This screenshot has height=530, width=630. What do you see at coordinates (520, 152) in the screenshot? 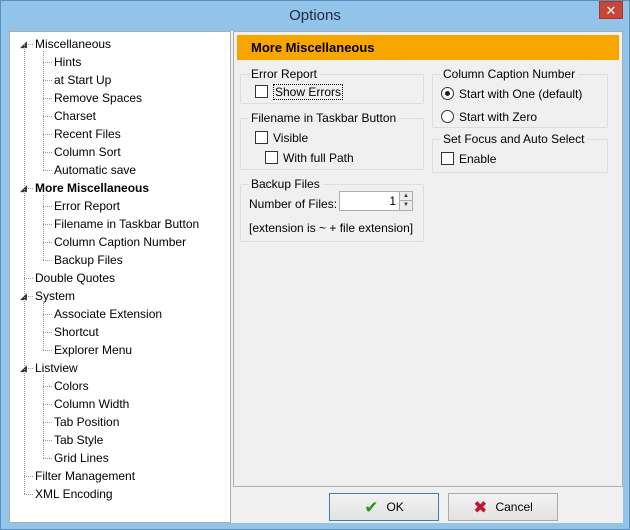
I see `focus-auto-select-group: Set Focus and Auto Select Enable` at bounding box center [520, 152].